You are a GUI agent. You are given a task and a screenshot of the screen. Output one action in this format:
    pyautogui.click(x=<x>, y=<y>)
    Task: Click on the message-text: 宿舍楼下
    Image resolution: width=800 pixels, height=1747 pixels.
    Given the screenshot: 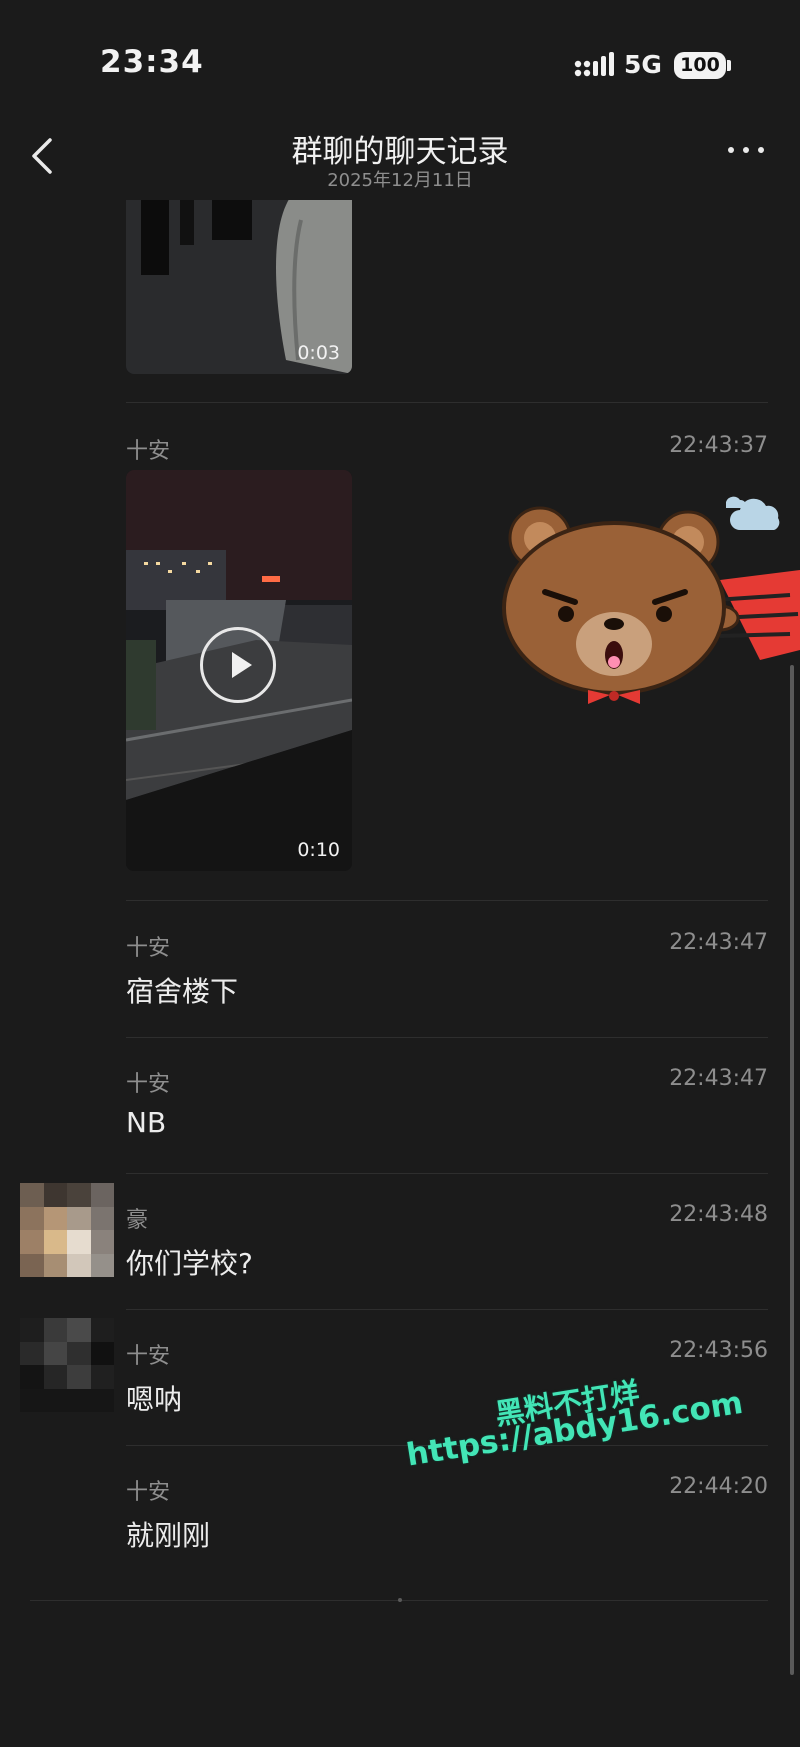 What is the action you would take?
    pyautogui.click(x=182, y=991)
    